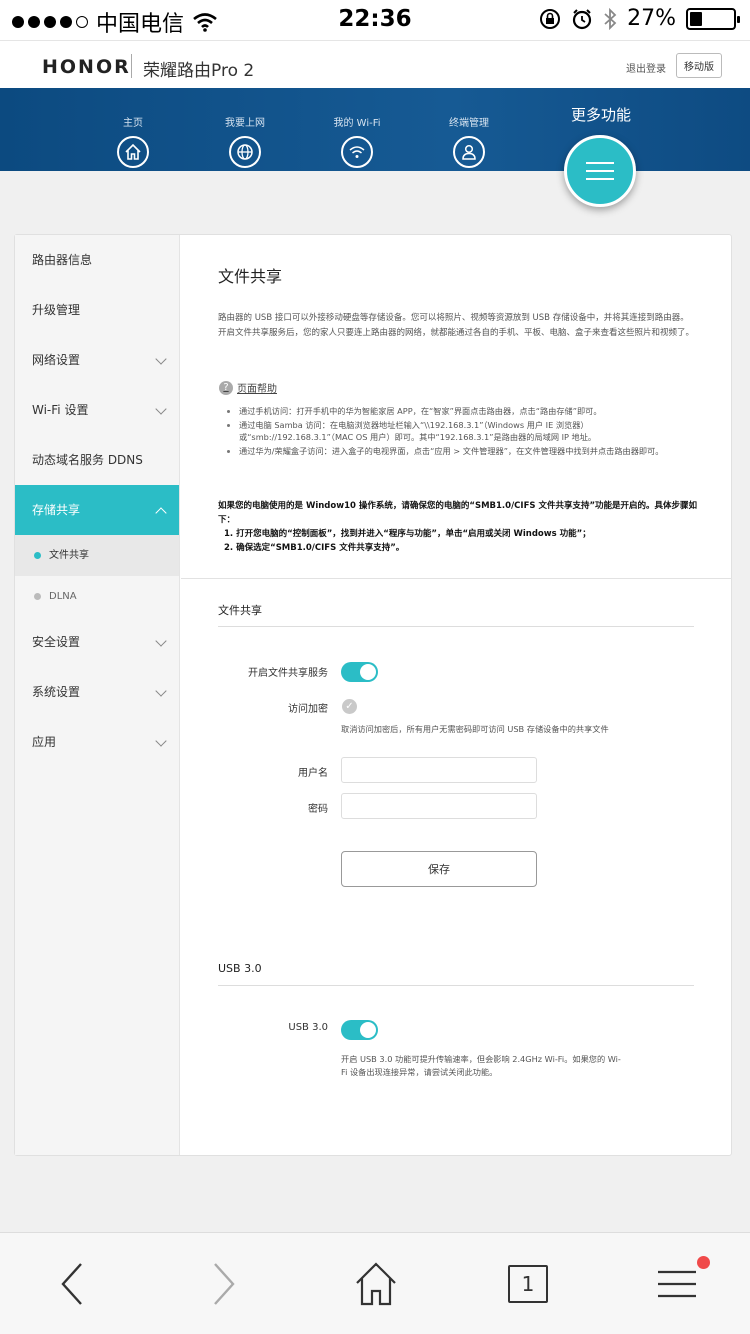  I want to click on usb-section-title: USB 3.0, so click(240, 968).